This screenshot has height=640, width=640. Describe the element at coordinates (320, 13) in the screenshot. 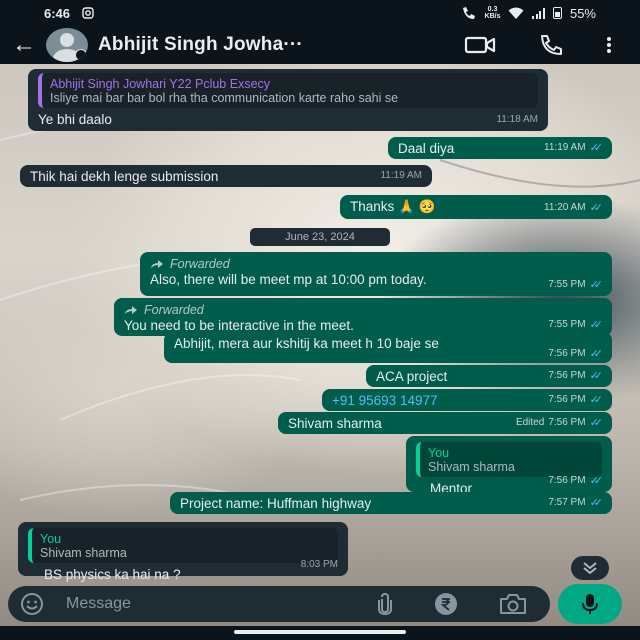

I see `status-bar: 6:46 0.3 KB/s 55%` at that location.